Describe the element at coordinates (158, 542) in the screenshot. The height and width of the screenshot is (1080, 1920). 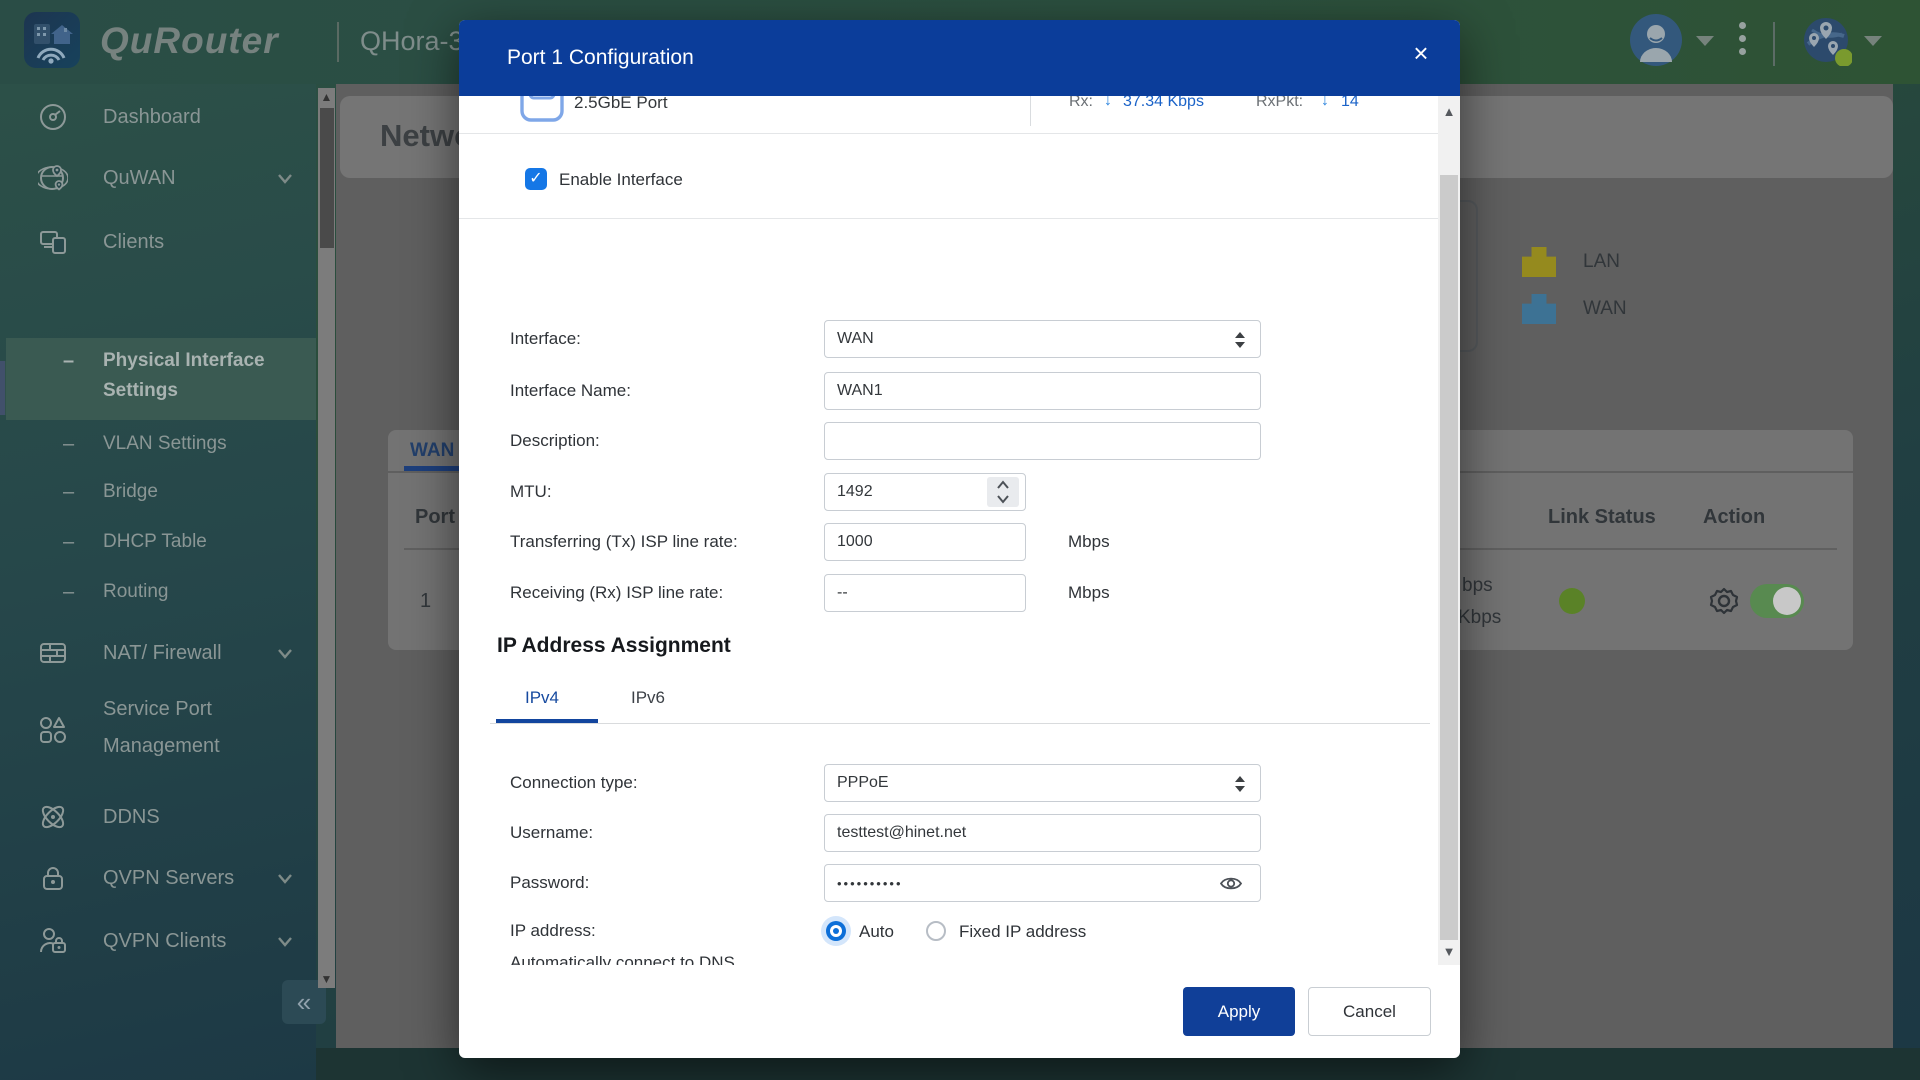
I see `sidebar-item-dhcp-table: – DHCP Table` at that location.